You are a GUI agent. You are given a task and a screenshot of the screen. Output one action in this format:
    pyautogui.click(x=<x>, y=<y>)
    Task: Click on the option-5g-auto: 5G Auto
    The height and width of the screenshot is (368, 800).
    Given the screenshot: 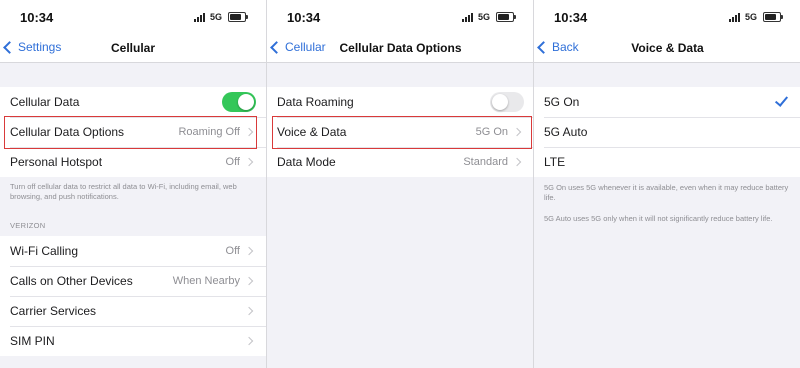 What is the action you would take?
    pyautogui.click(x=667, y=132)
    